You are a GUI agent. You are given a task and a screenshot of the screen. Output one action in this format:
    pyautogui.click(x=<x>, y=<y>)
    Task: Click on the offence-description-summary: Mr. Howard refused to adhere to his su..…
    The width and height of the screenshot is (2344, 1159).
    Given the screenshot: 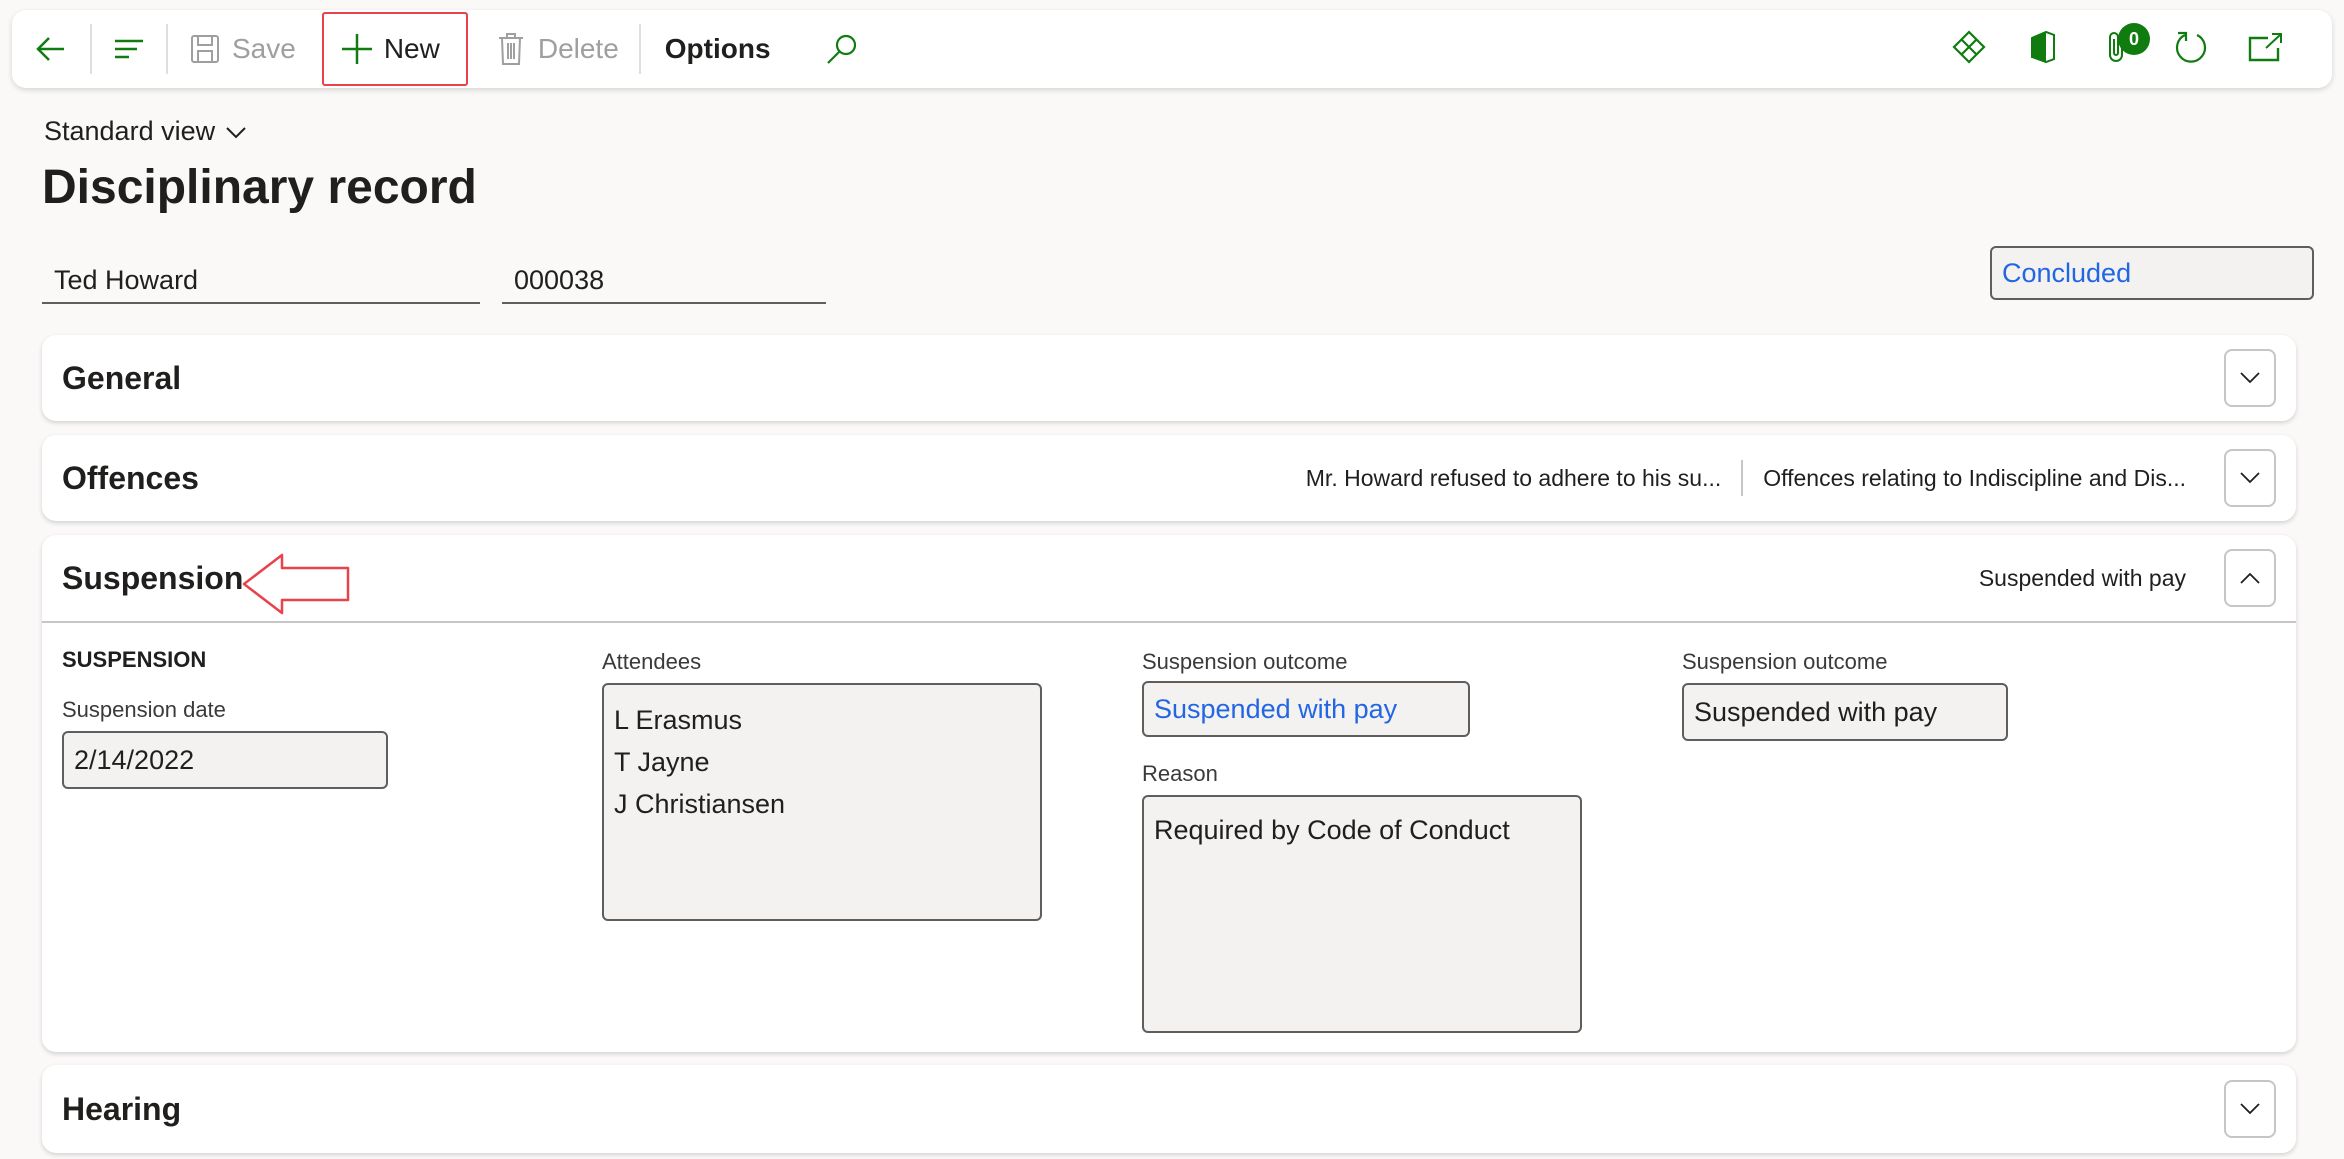 What is the action you would take?
    pyautogui.click(x=1513, y=477)
    